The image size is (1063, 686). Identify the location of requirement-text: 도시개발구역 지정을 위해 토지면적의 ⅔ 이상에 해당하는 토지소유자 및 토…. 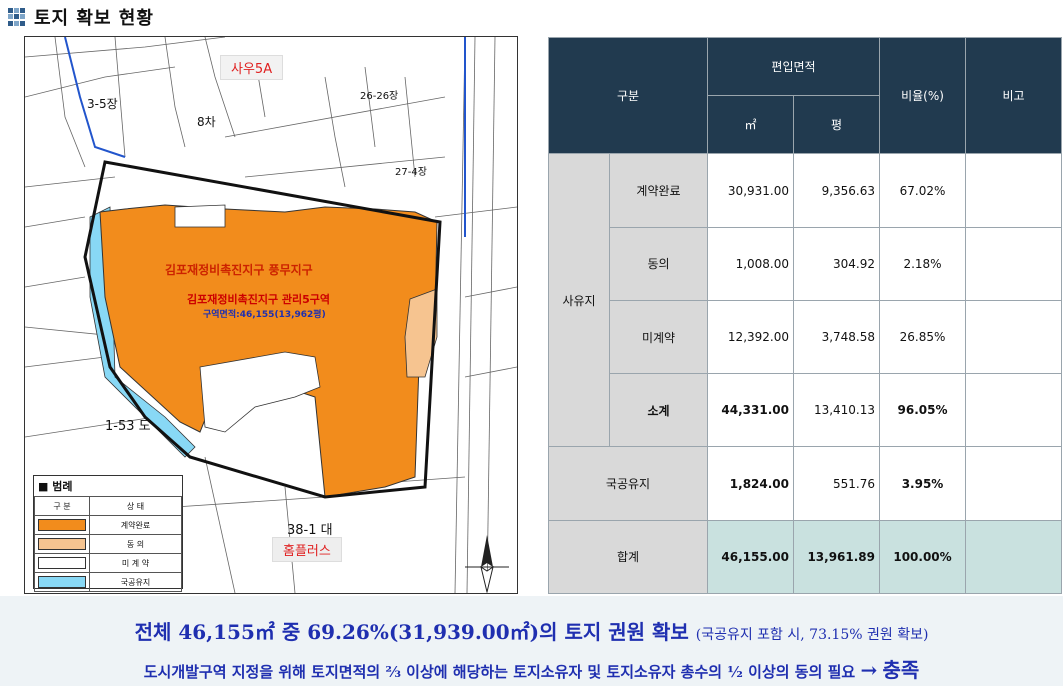
(499, 672).